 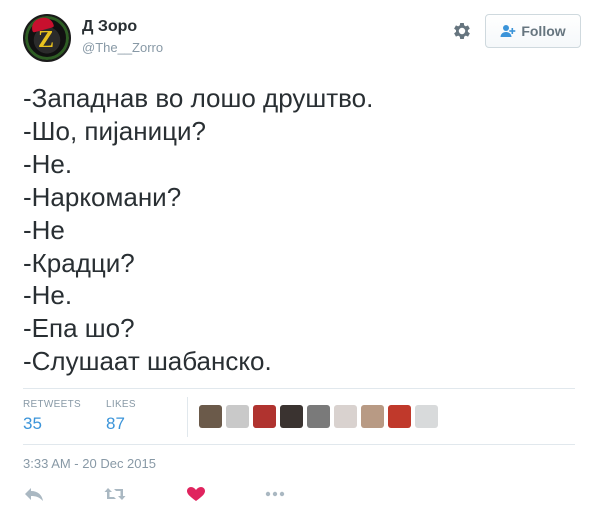 I want to click on tweet-line: -Шо, пијаници?, so click(x=114, y=130).